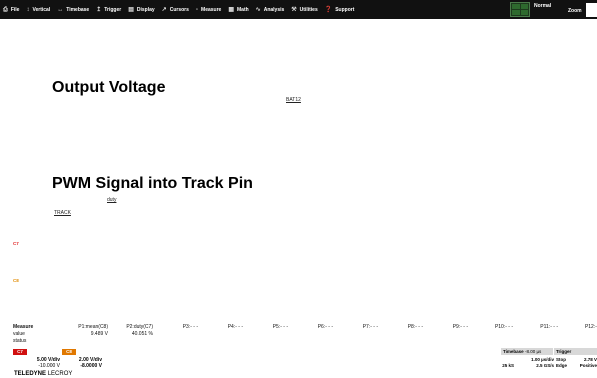 The width and height of the screenshot is (597, 378). Describe the element at coordinates (30, 374) in the screenshot. I see `brand-bold: TELEDYNE` at that location.